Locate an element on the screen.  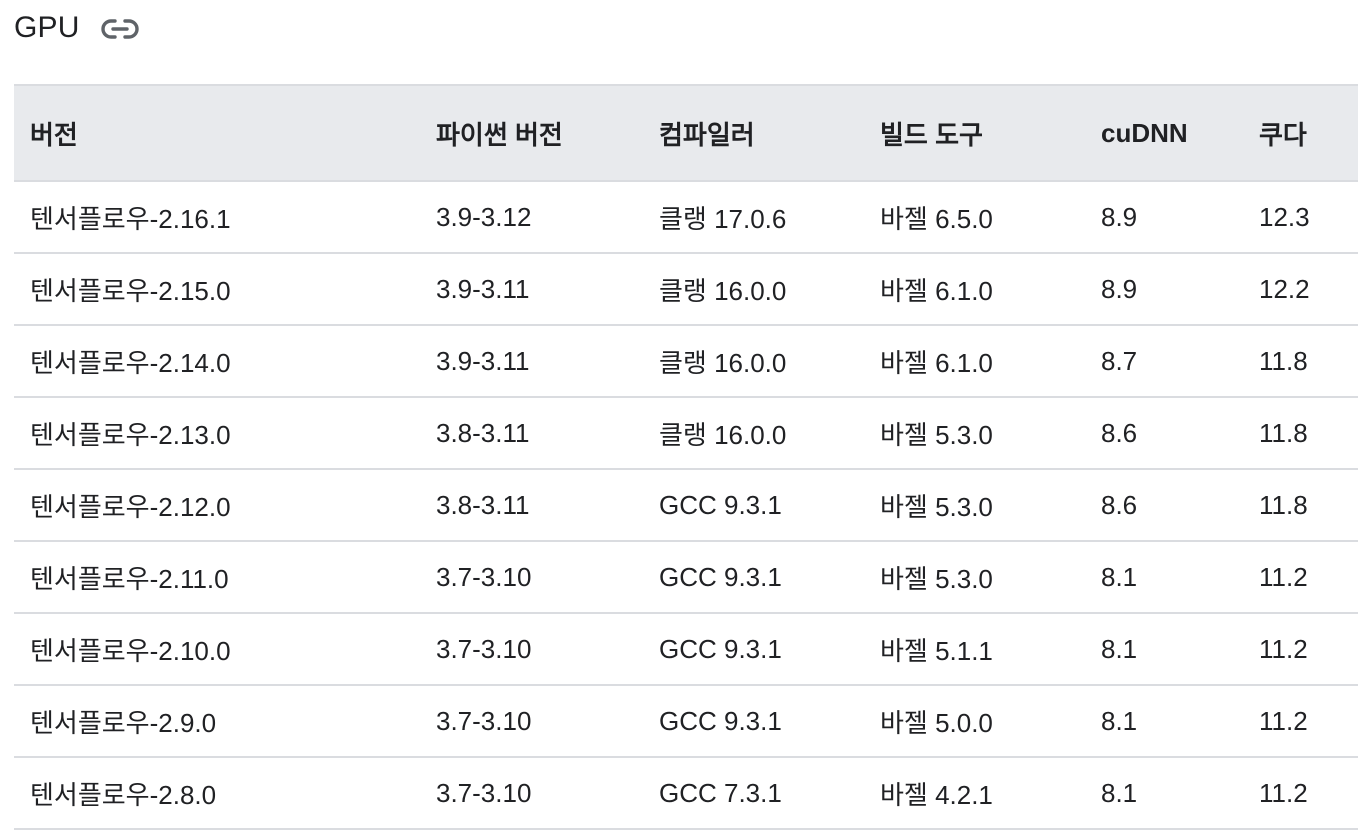
header-version: 버전 is located at coordinates (217, 133).